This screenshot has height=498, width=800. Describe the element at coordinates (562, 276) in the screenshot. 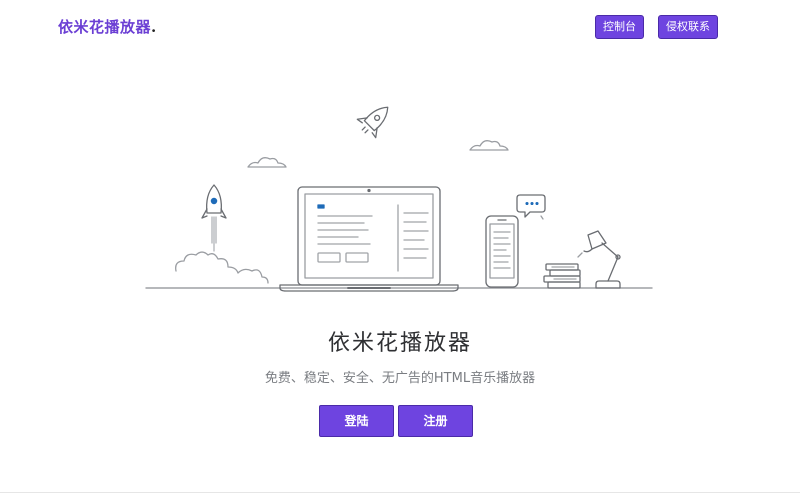

I see `books-icon` at that location.